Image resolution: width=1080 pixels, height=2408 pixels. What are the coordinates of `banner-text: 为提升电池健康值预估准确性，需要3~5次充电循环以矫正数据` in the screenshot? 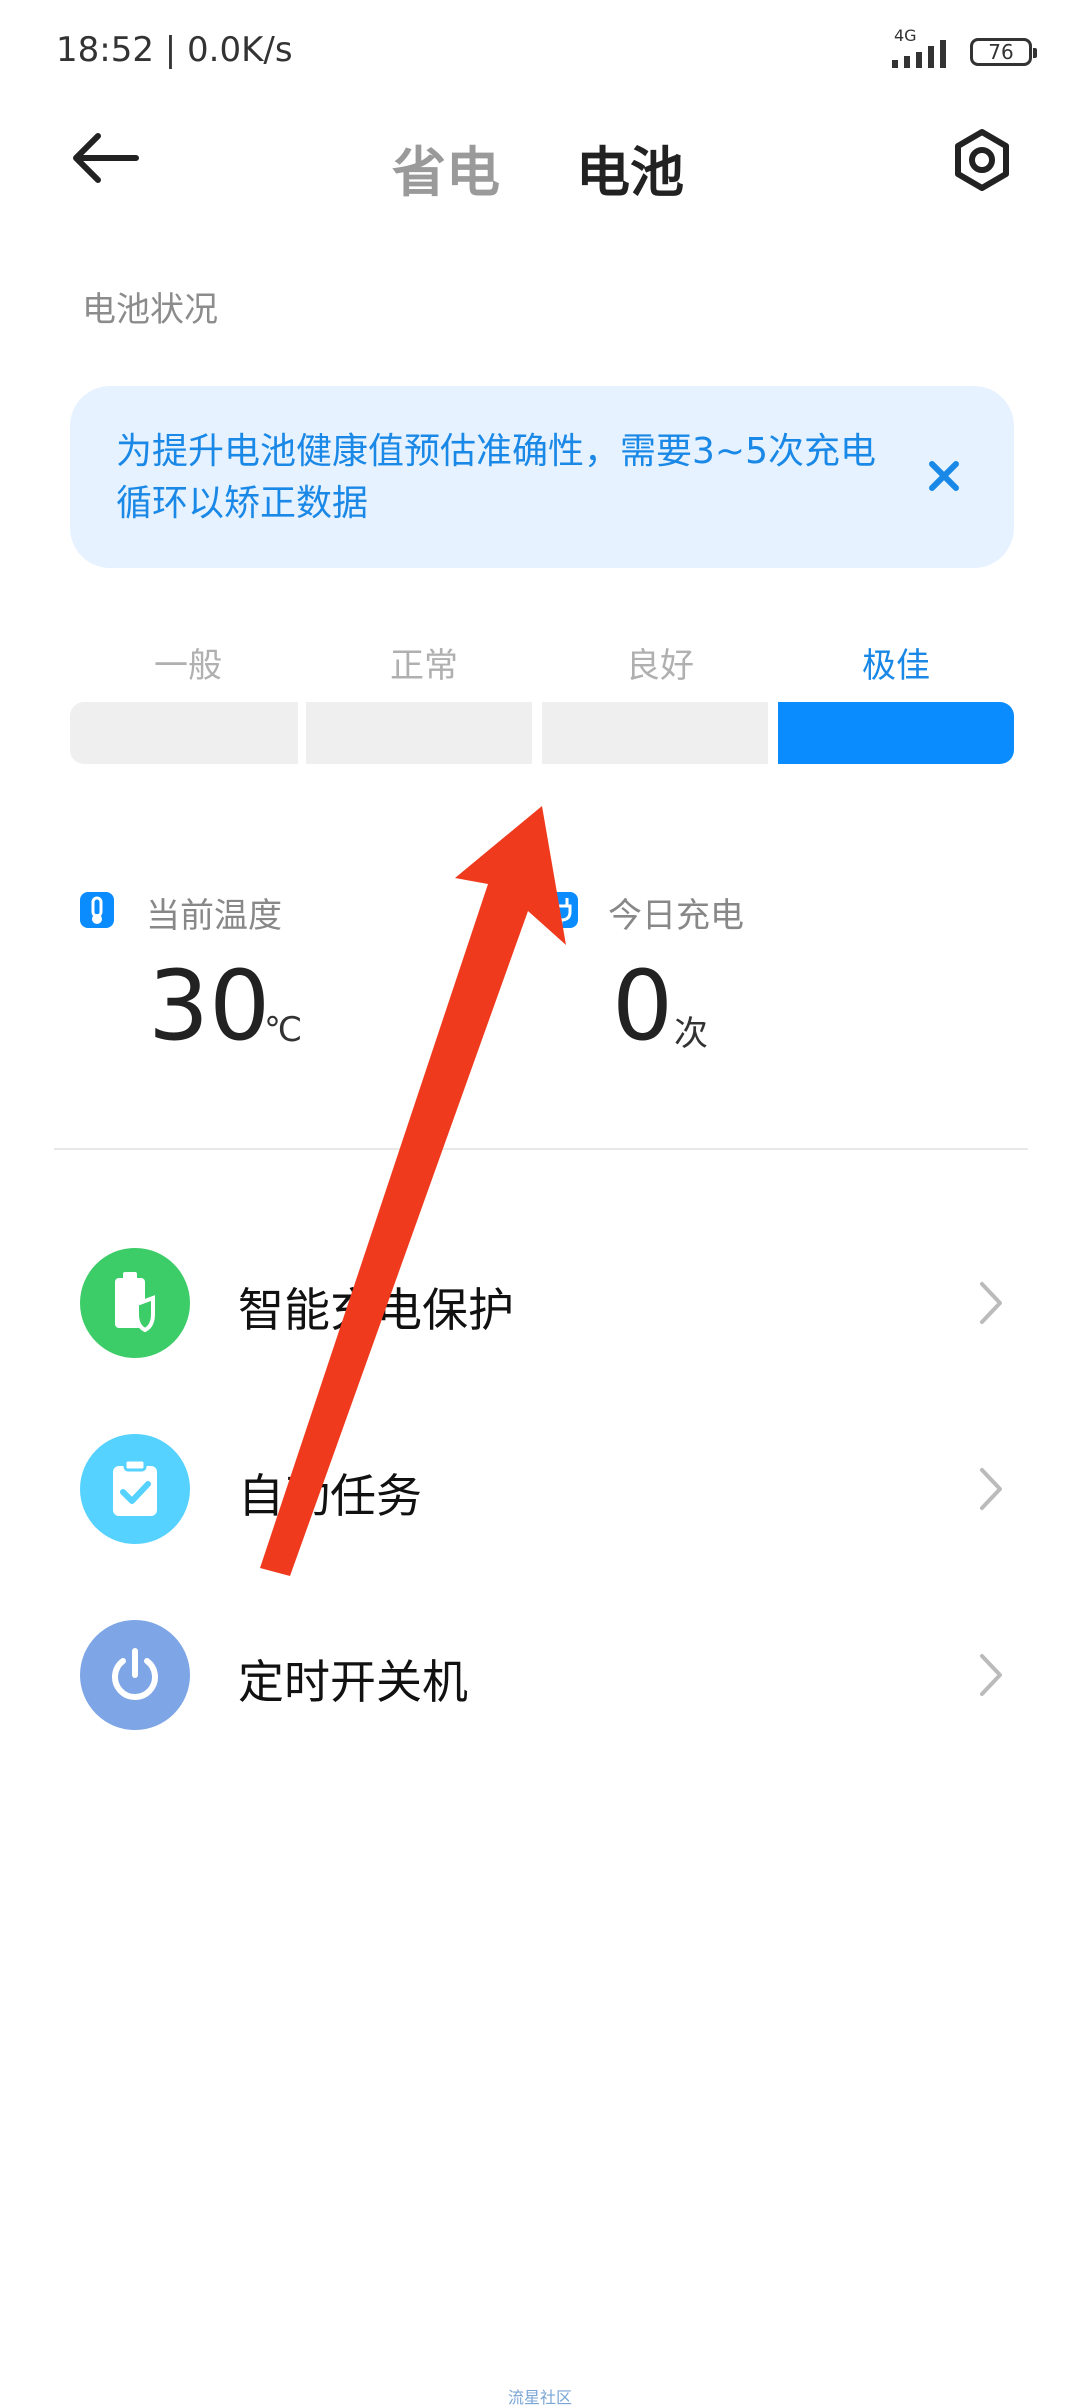 It's located at (496, 477).